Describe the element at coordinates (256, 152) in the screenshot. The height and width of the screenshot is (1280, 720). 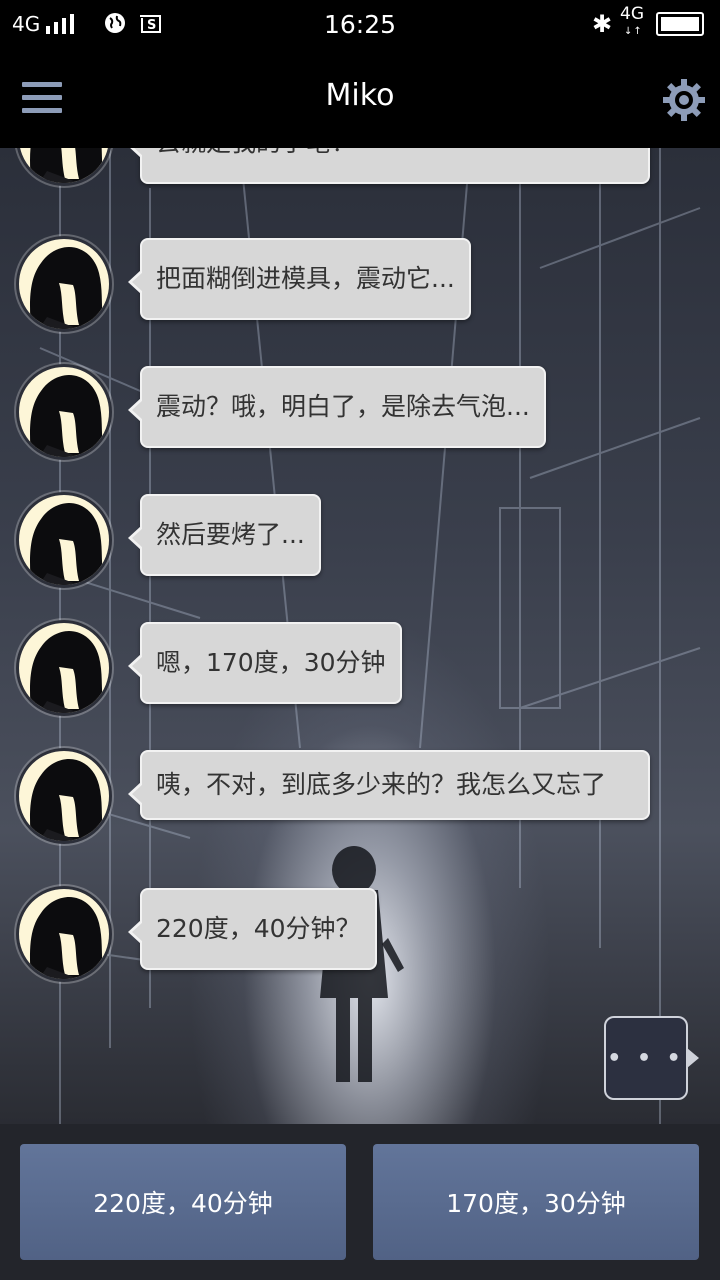
I see `message-text: 去就是我的手笔！` at that location.